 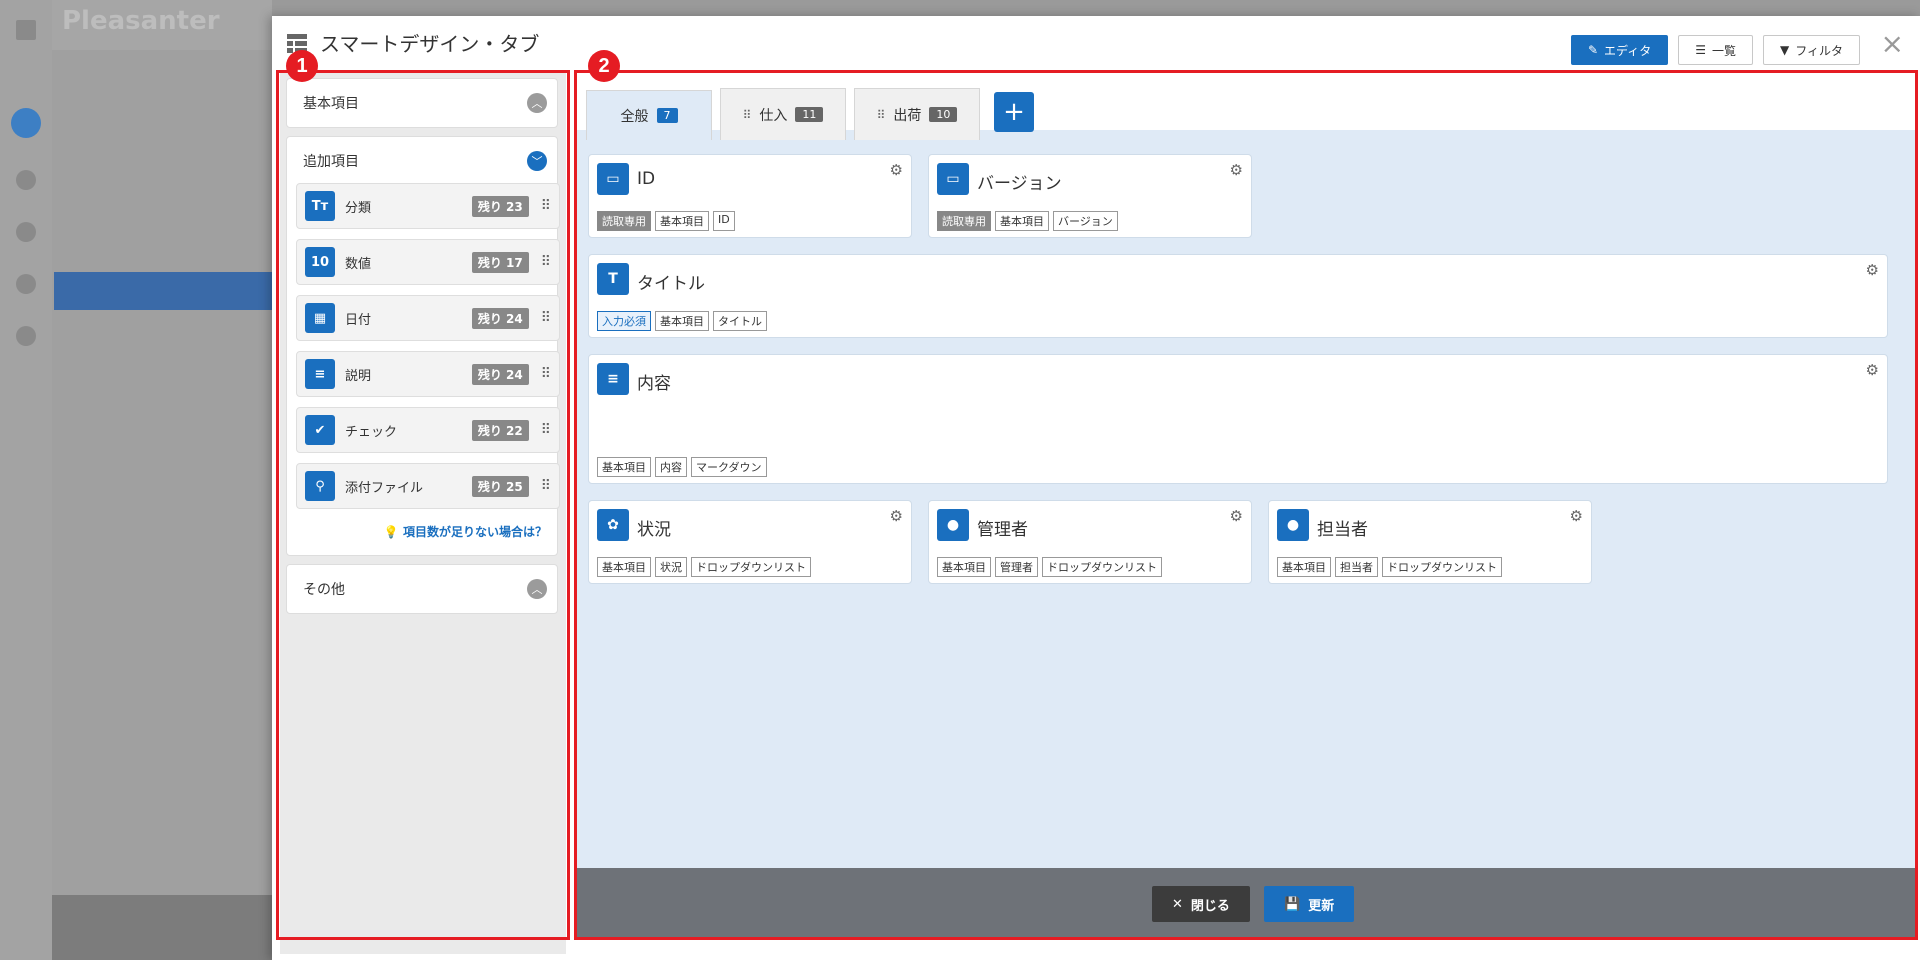 What do you see at coordinates (1785, 50) in the screenshot?
I see `filter-icon: ▼` at bounding box center [1785, 50].